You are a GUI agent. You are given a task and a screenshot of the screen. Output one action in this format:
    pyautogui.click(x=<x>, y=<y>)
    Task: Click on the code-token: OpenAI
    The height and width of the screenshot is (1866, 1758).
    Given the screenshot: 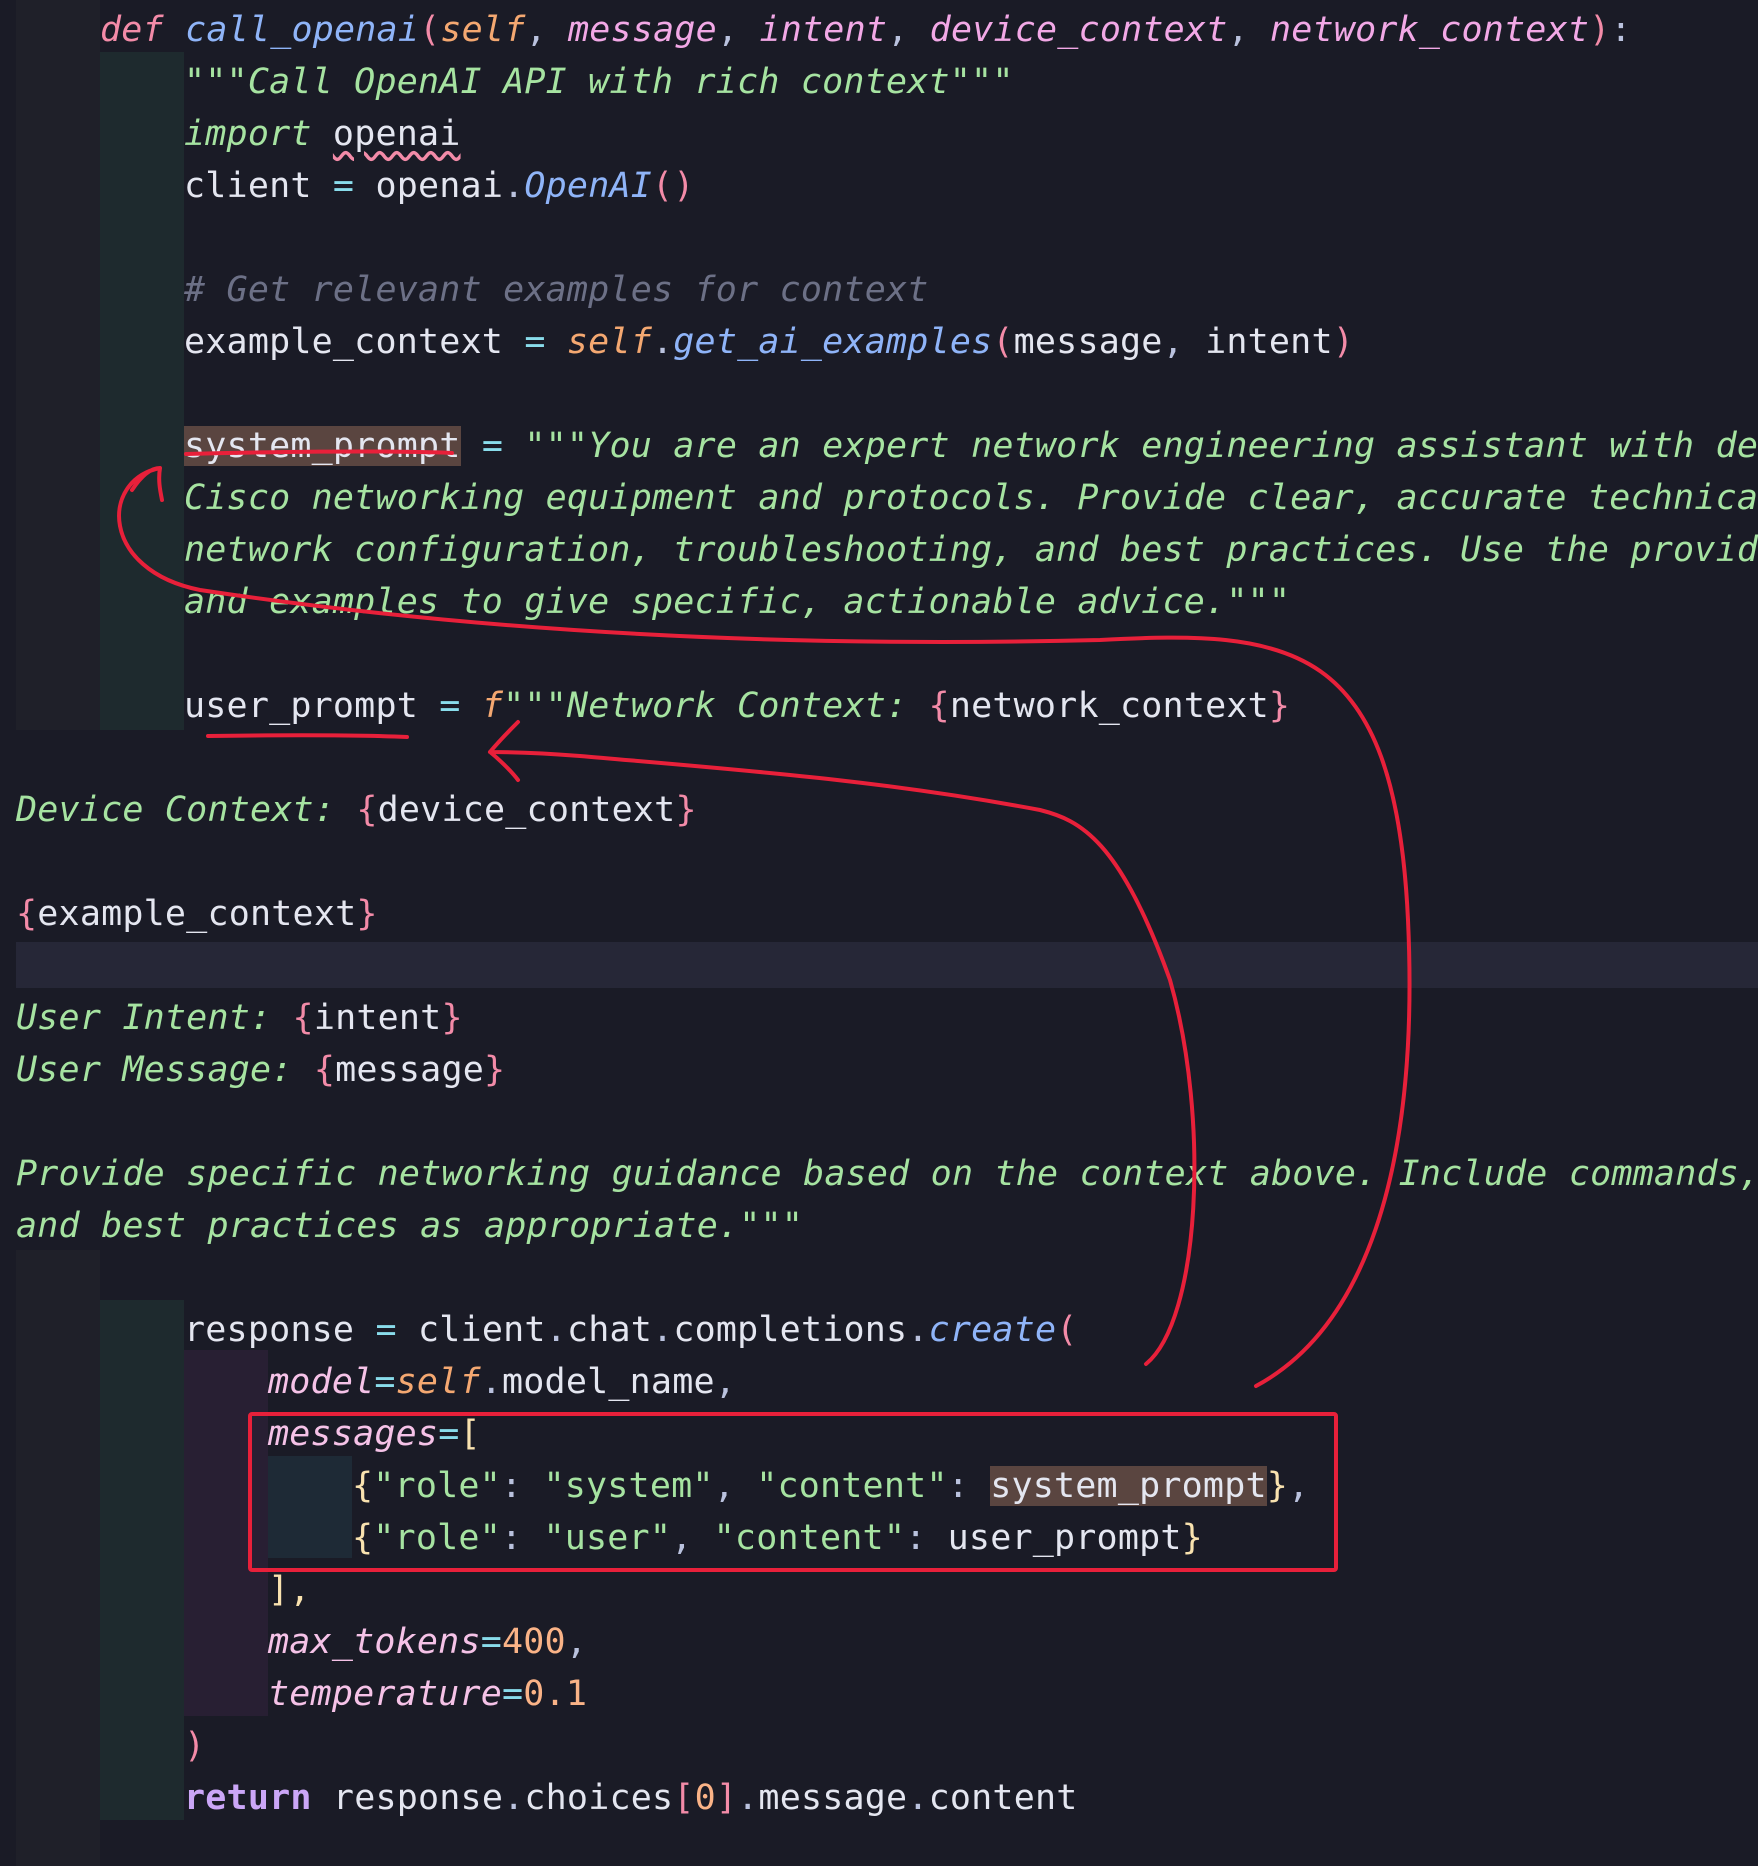 What is the action you would take?
    pyautogui.click(x=588, y=186)
    